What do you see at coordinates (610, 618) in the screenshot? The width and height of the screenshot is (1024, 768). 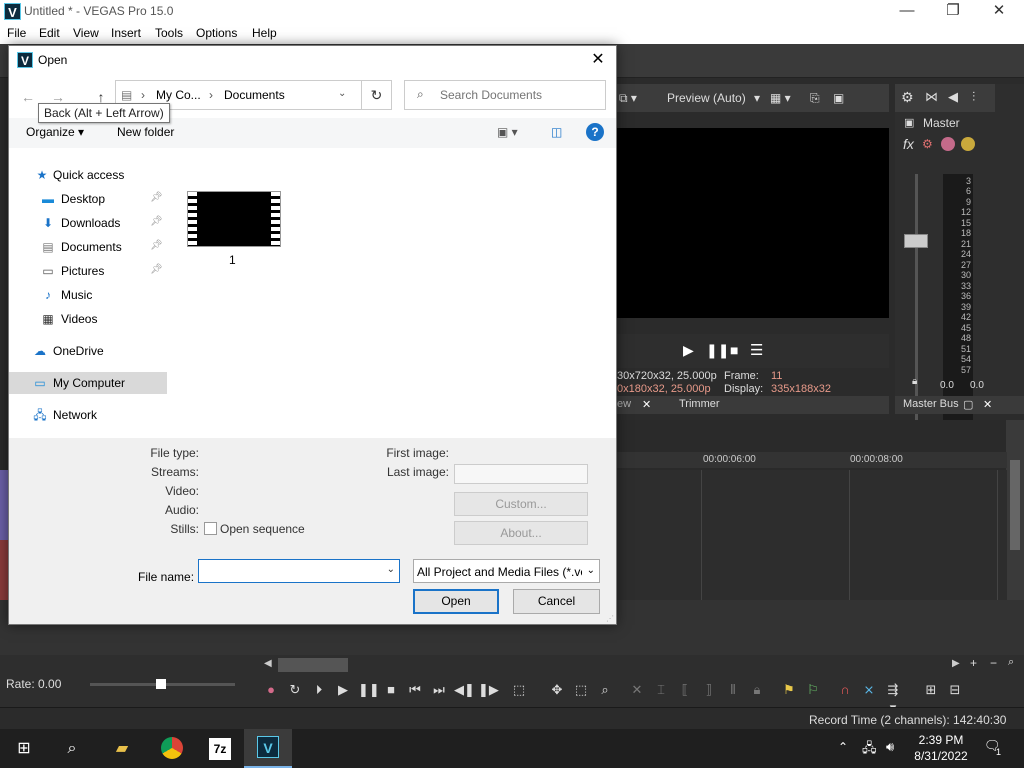 I see `resize-grip-icon: ⋰` at bounding box center [610, 618].